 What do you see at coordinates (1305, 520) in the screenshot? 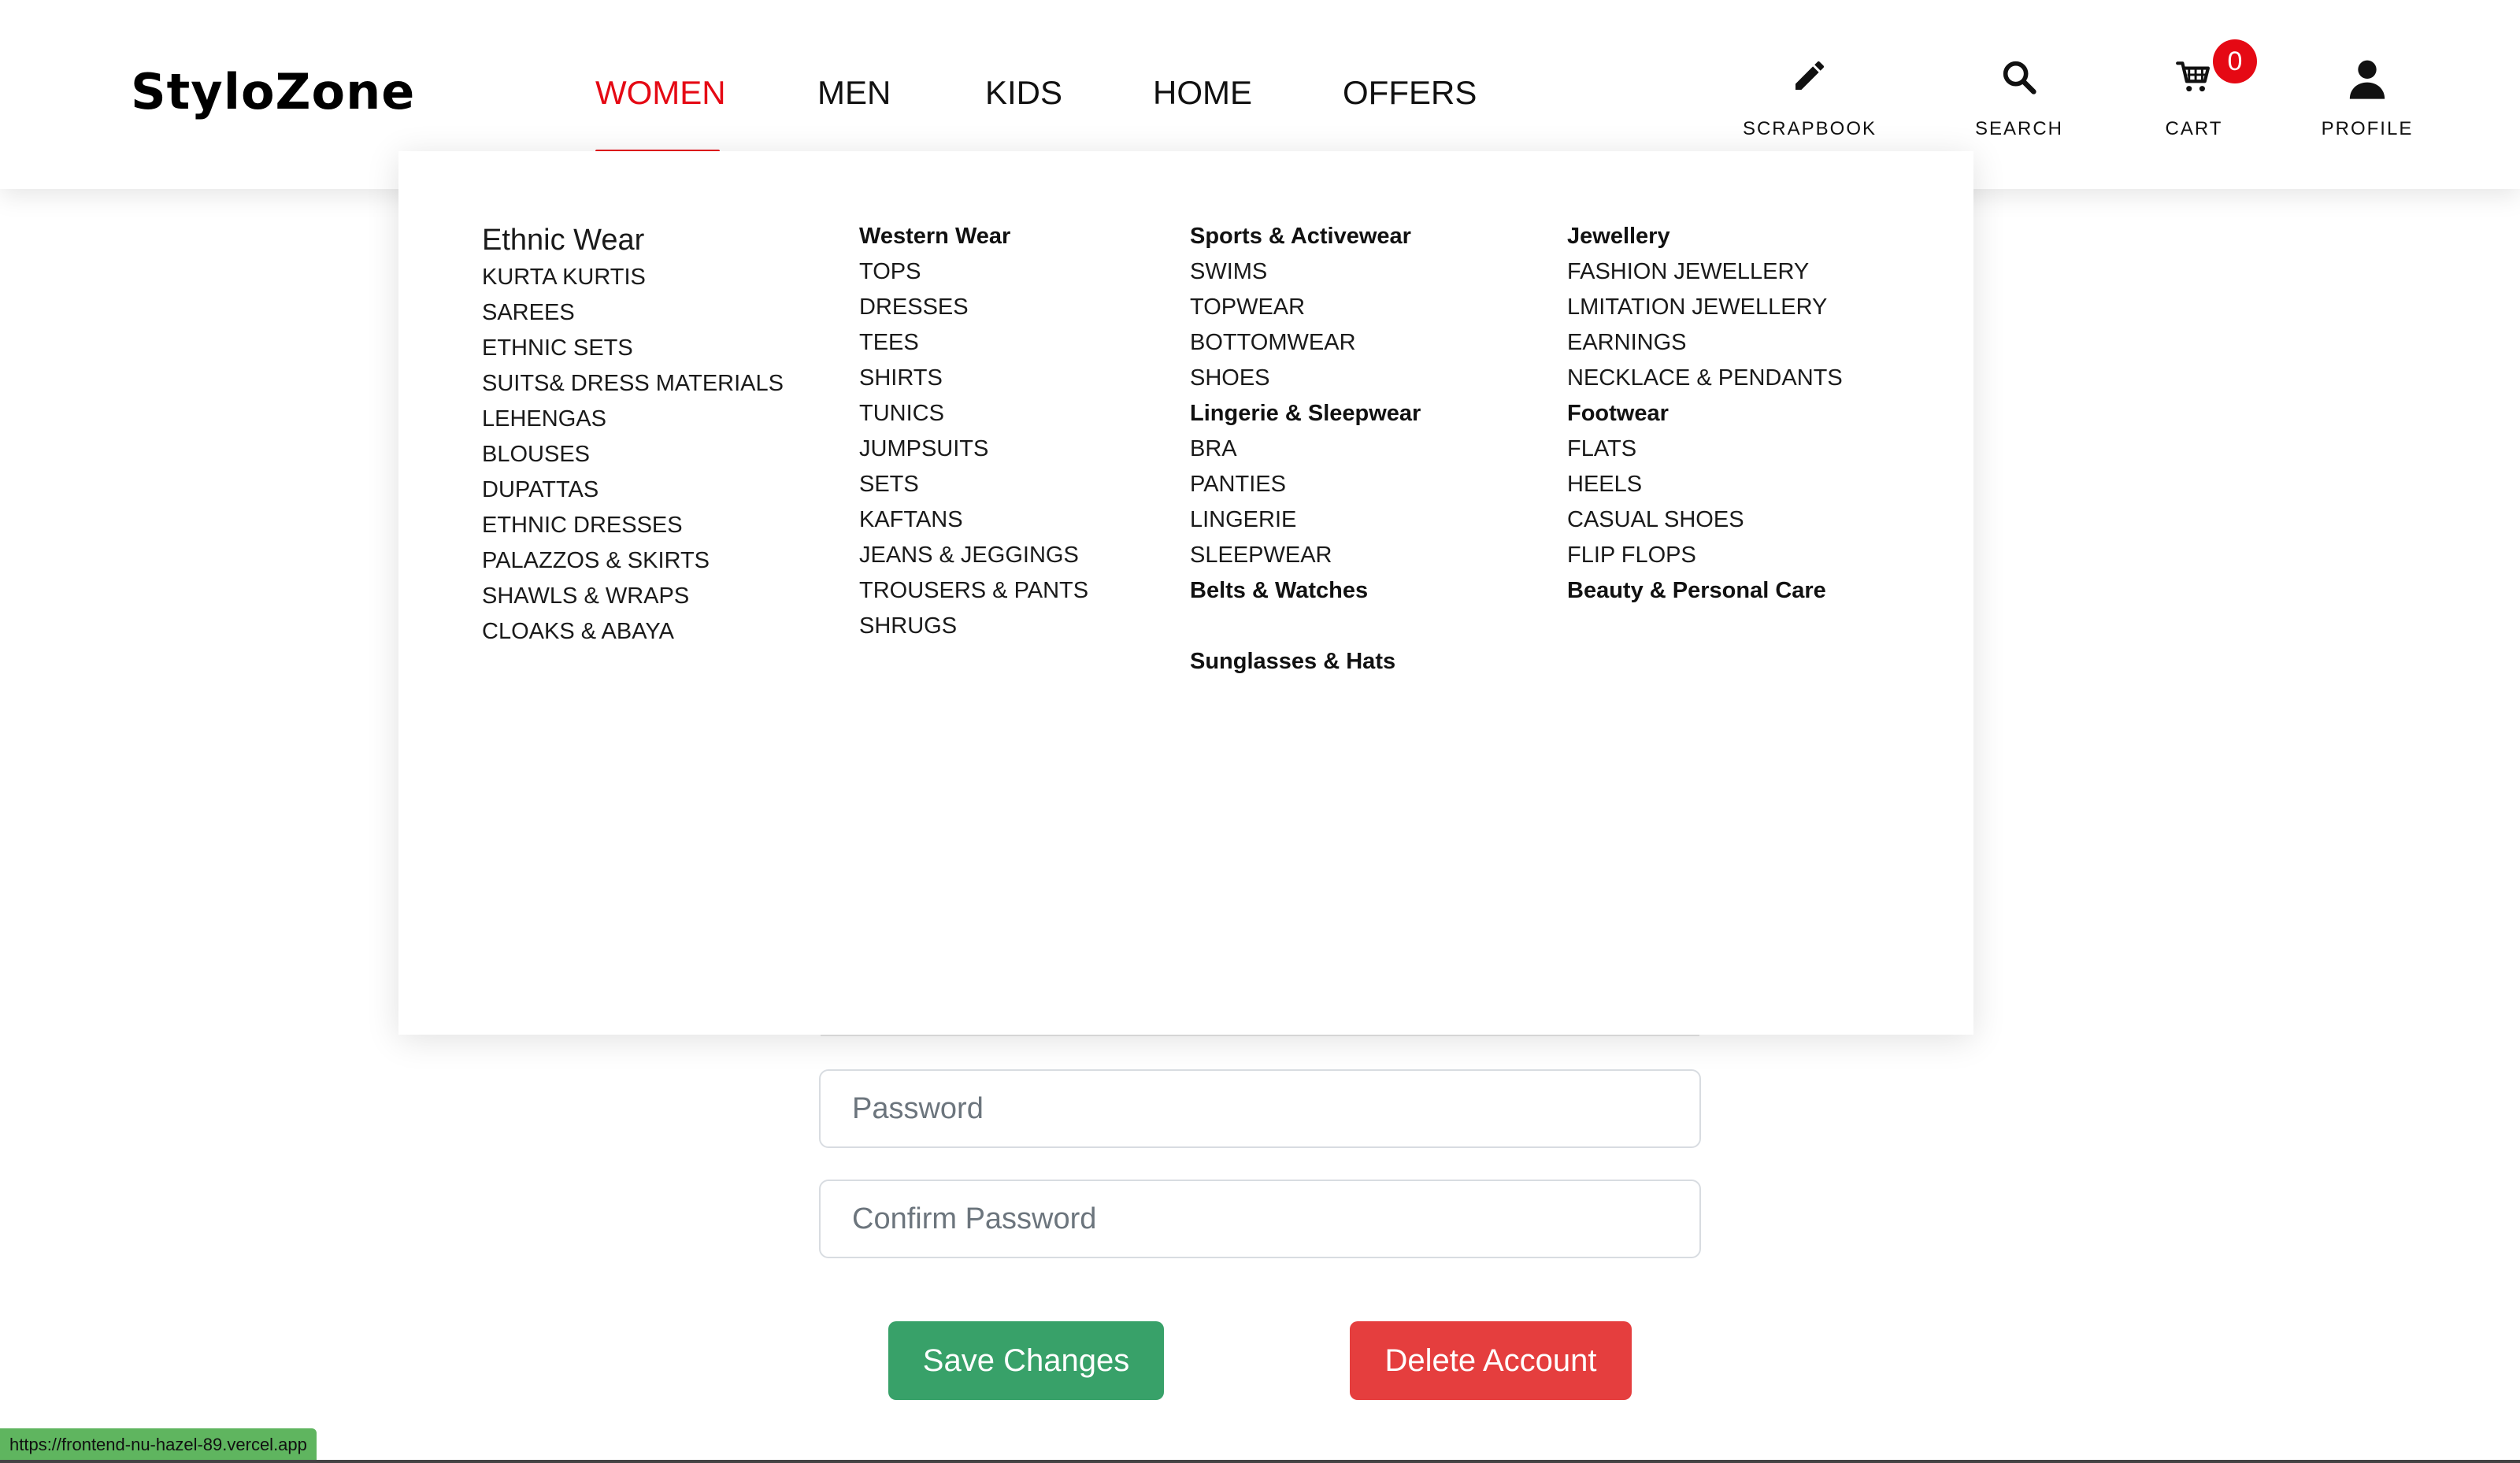
I see `menu-item: LINGERIE` at bounding box center [1305, 520].